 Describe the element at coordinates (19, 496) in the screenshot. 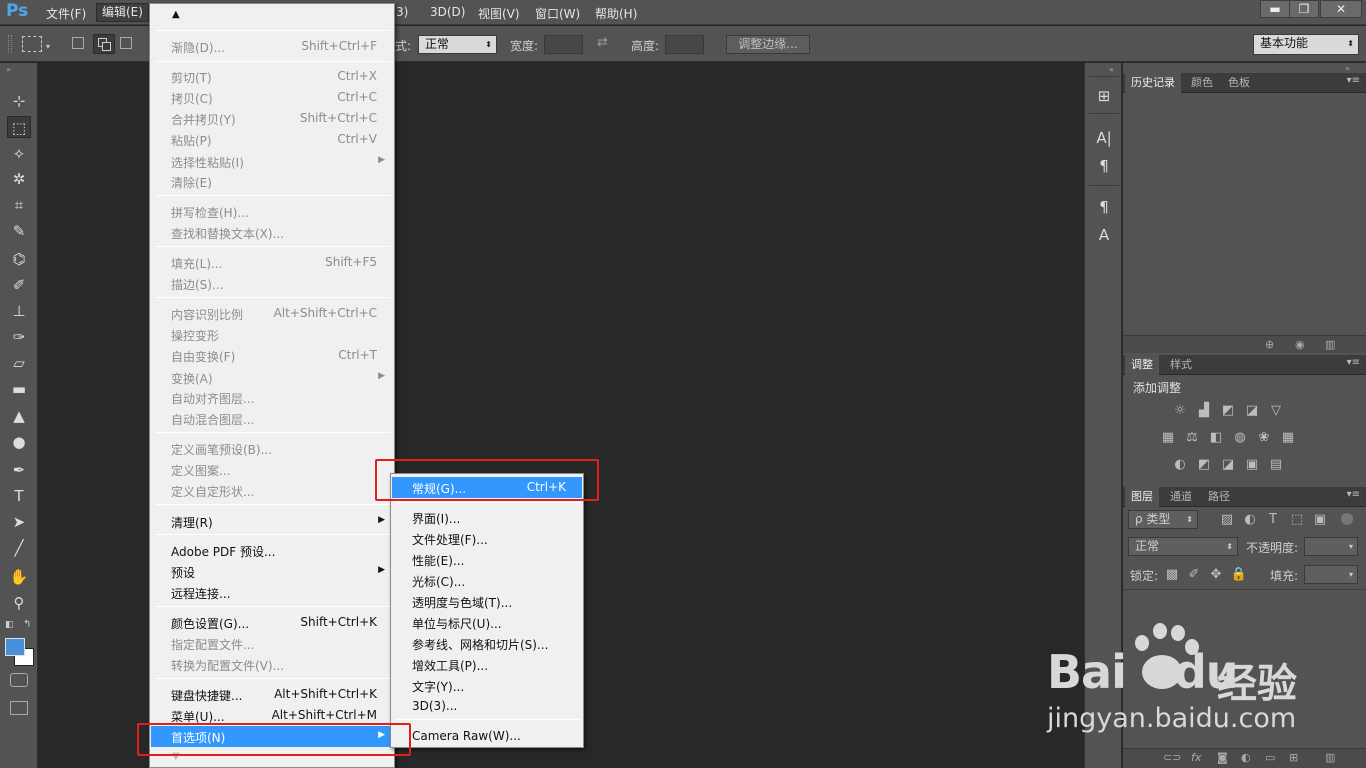

I see `type-tool-icon: T` at that location.